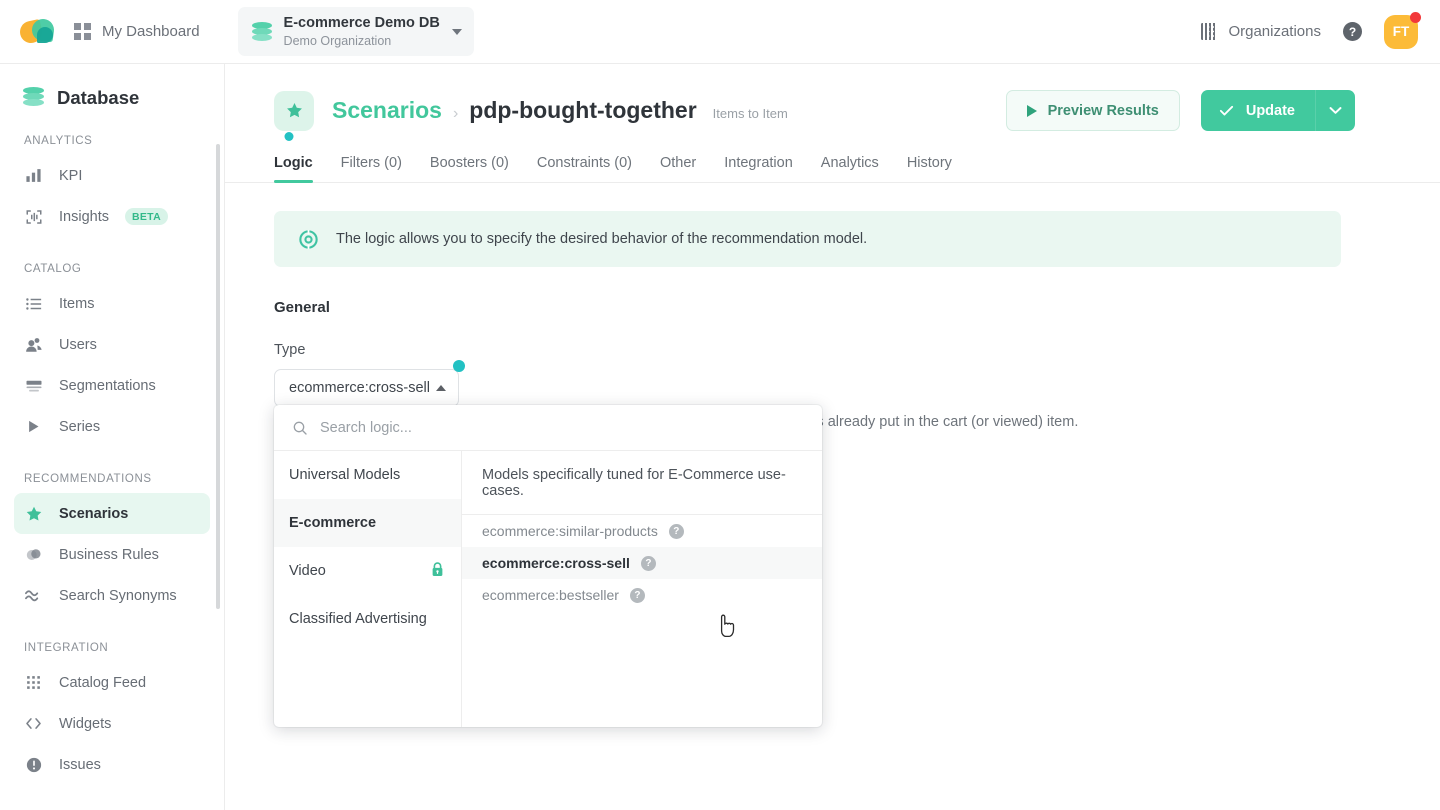  Describe the element at coordinates (112, 426) in the screenshot. I see `sidebar-item-series: Series` at that location.